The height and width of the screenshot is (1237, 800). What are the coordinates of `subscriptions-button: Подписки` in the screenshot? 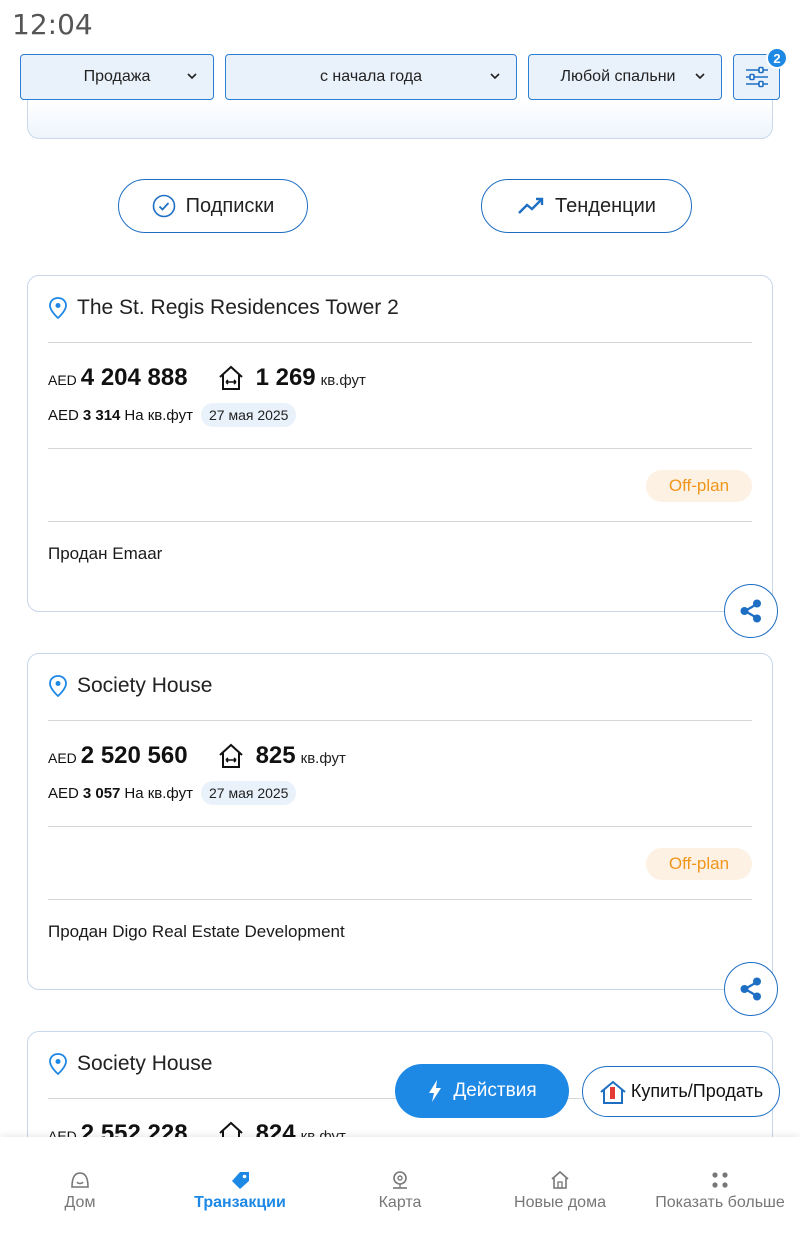 It's located at (213, 206).